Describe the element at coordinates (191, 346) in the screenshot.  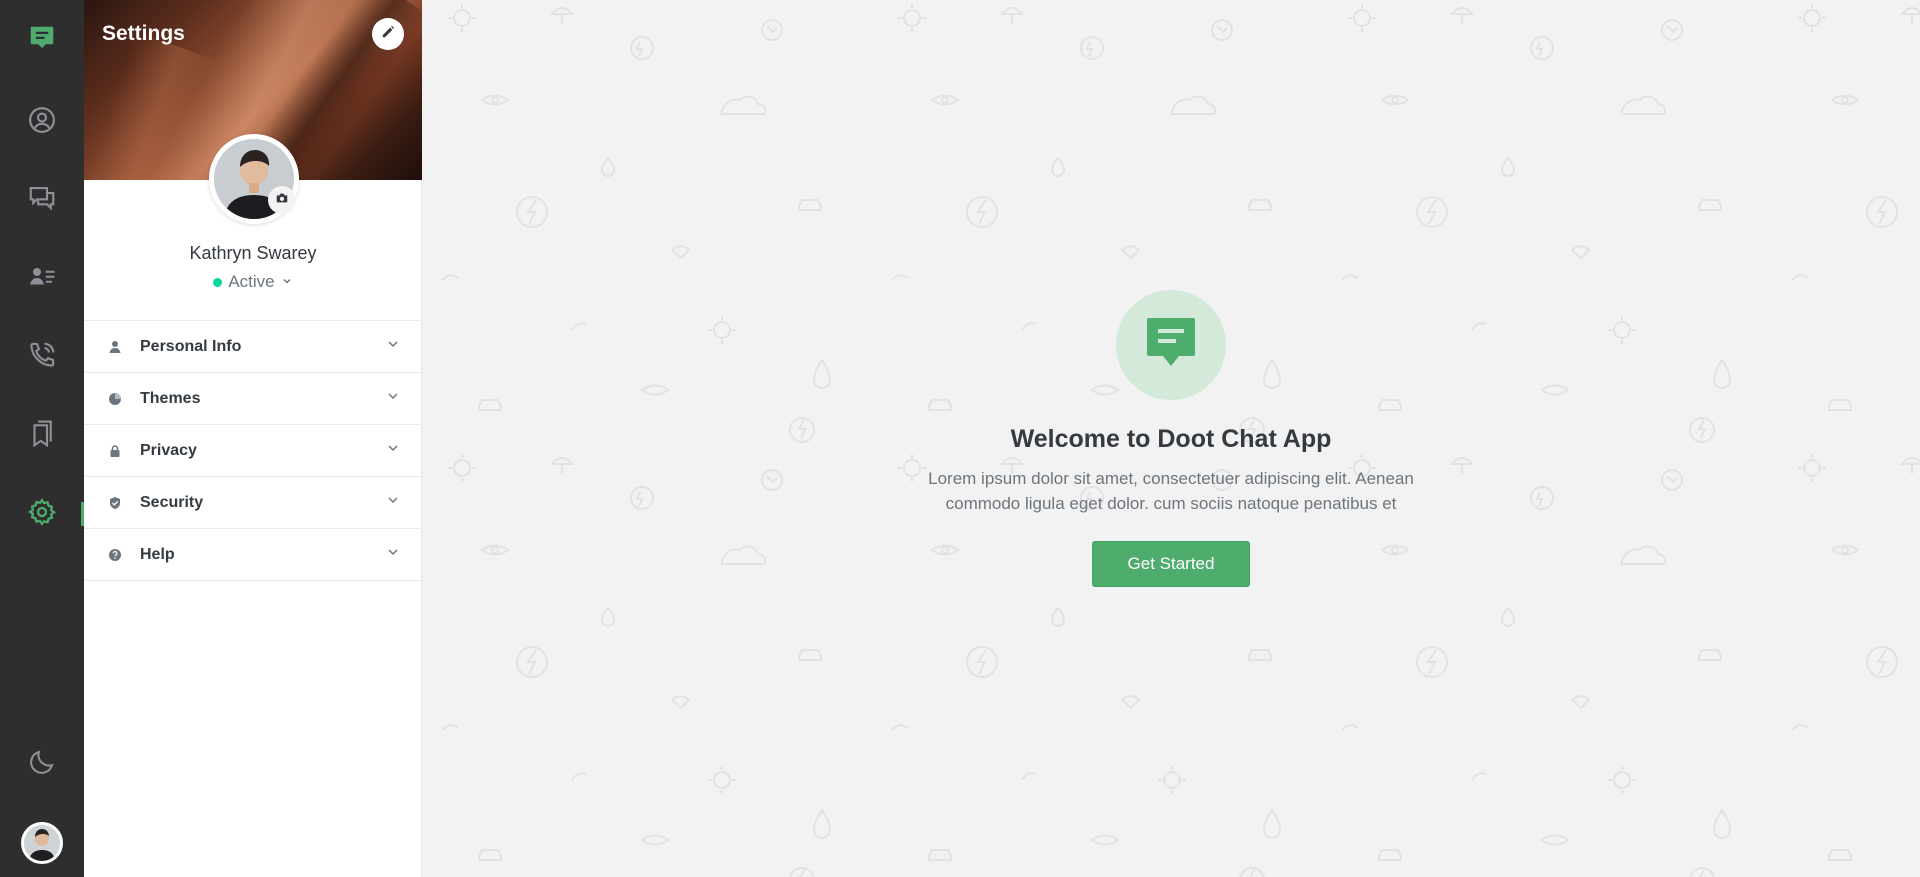
I see `section-label: Personal Info` at that location.